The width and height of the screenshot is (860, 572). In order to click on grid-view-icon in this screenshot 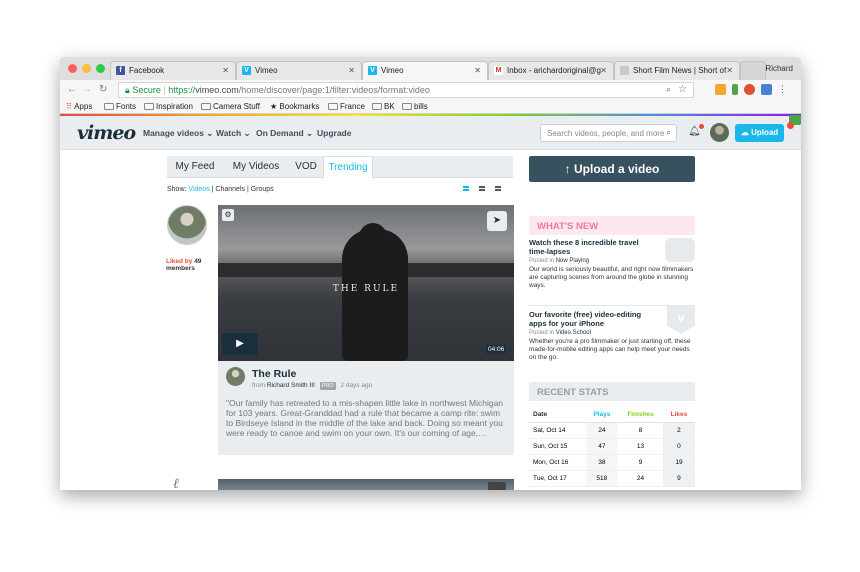, I will do `click(482, 188)`.